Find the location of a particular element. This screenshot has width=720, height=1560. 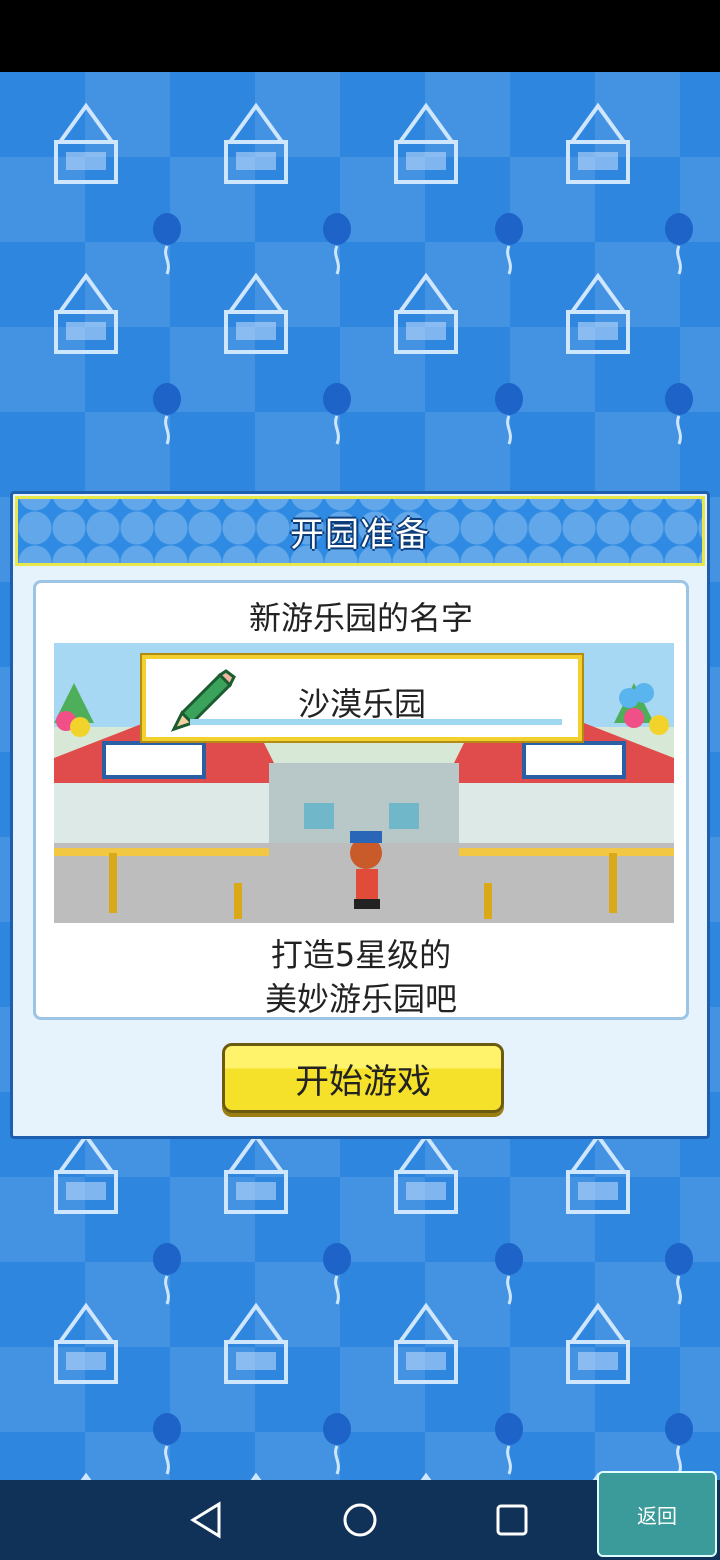

status-bar is located at coordinates (360, 36).